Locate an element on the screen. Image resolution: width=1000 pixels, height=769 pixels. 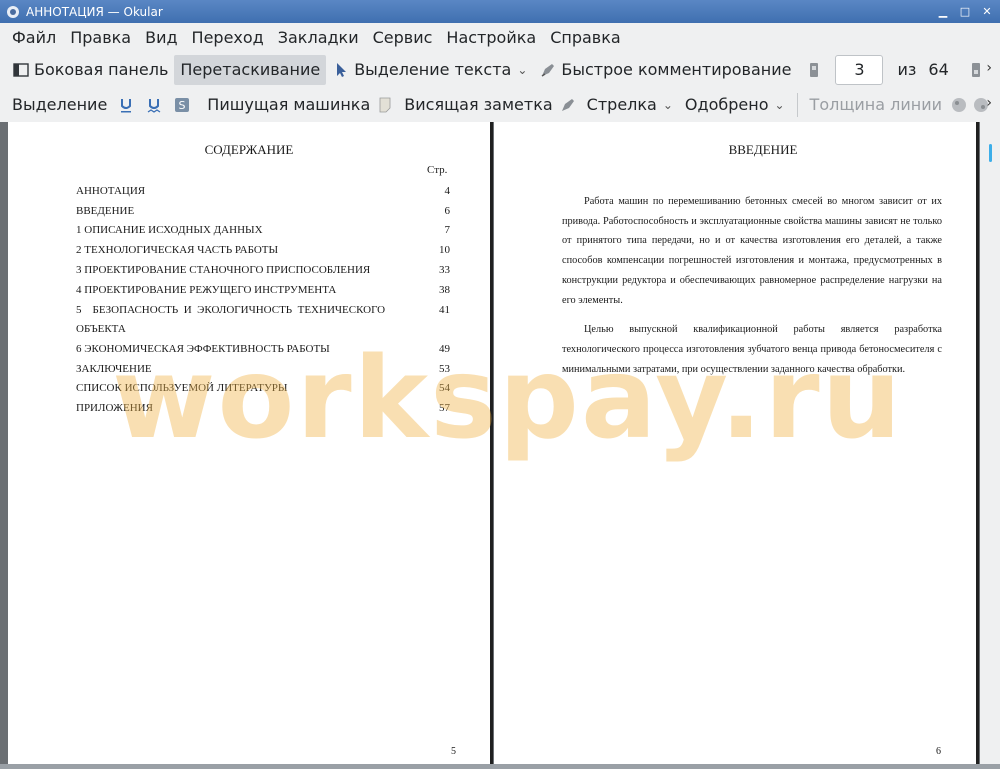
toc-title: 1 ОПИСАНИЕ ИСХОДНЫХ ДАННЫХ is located at coordinates (169, 230).